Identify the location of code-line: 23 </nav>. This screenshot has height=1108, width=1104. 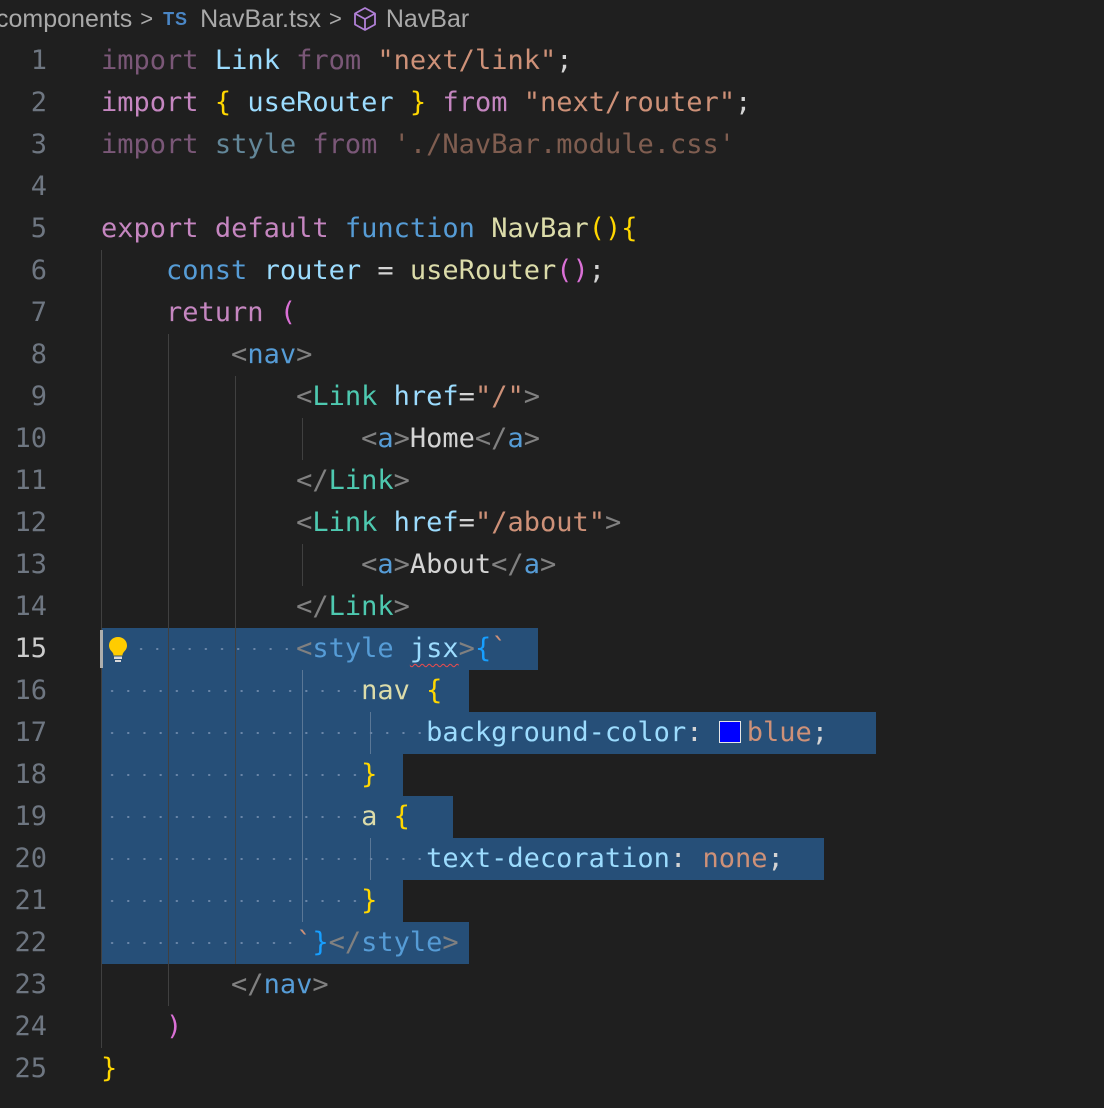
(552, 985).